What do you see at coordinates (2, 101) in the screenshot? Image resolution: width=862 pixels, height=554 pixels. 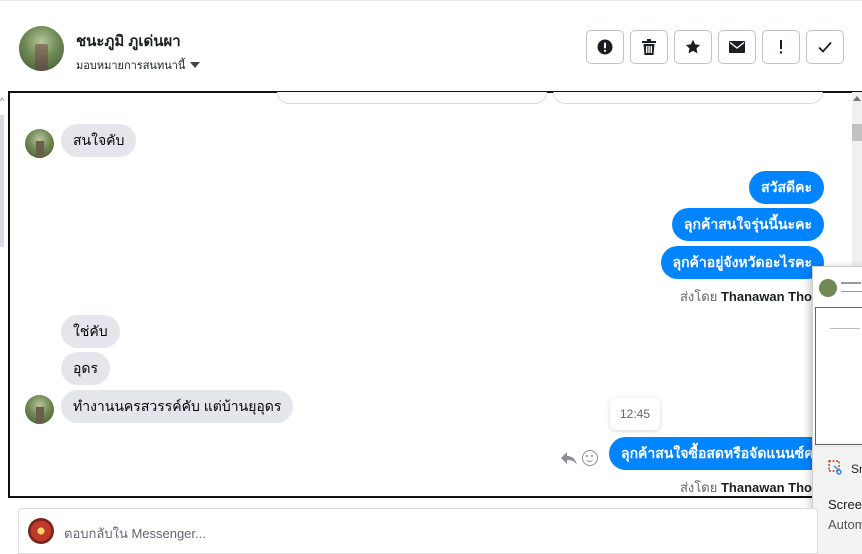 I see `collapse-caret-icon: ^` at bounding box center [2, 101].